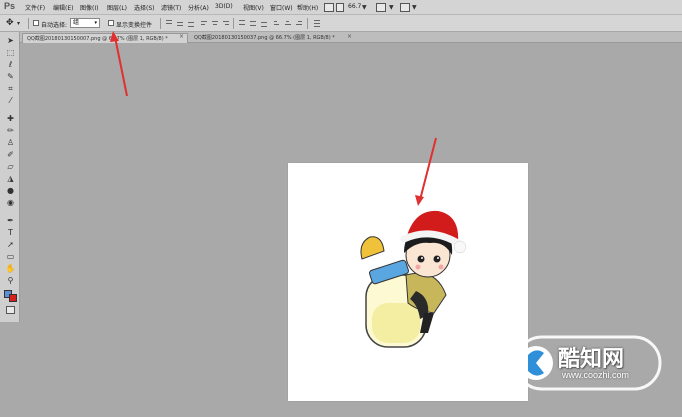 The height and width of the screenshot is (417, 682). I want to click on blur-tool-icon: ●, so click(10, 191).